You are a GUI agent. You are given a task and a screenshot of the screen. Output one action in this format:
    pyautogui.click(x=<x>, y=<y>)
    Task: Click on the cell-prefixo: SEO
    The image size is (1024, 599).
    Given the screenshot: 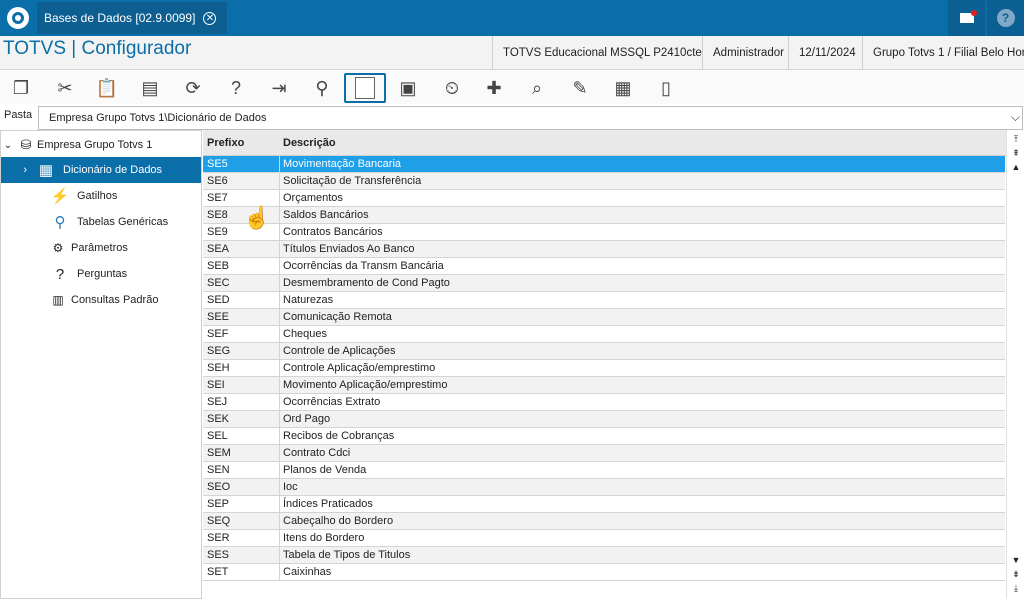 What is the action you would take?
    pyautogui.click(x=219, y=487)
    